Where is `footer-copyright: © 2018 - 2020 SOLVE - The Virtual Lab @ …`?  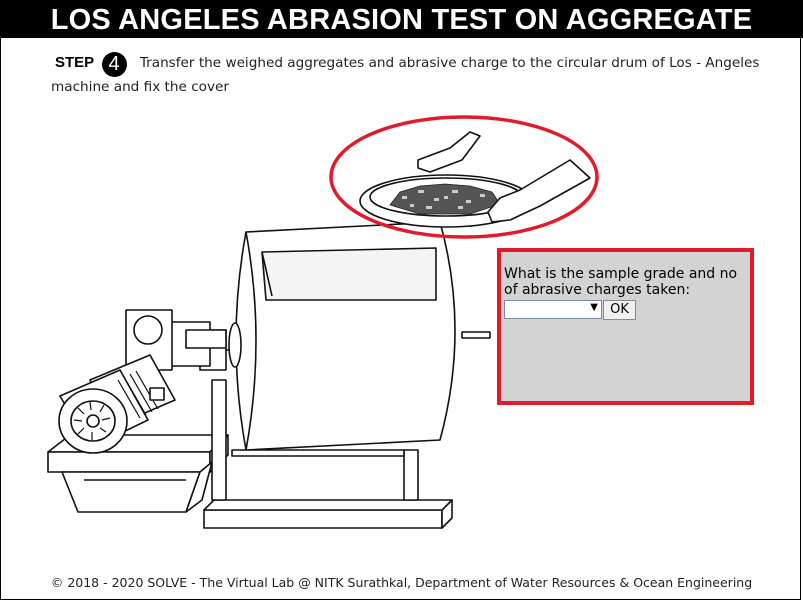
footer-copyright: © 2018 - 2020 SOLVE - The Virtual Lab @ … is located at coordinates (401, 582).